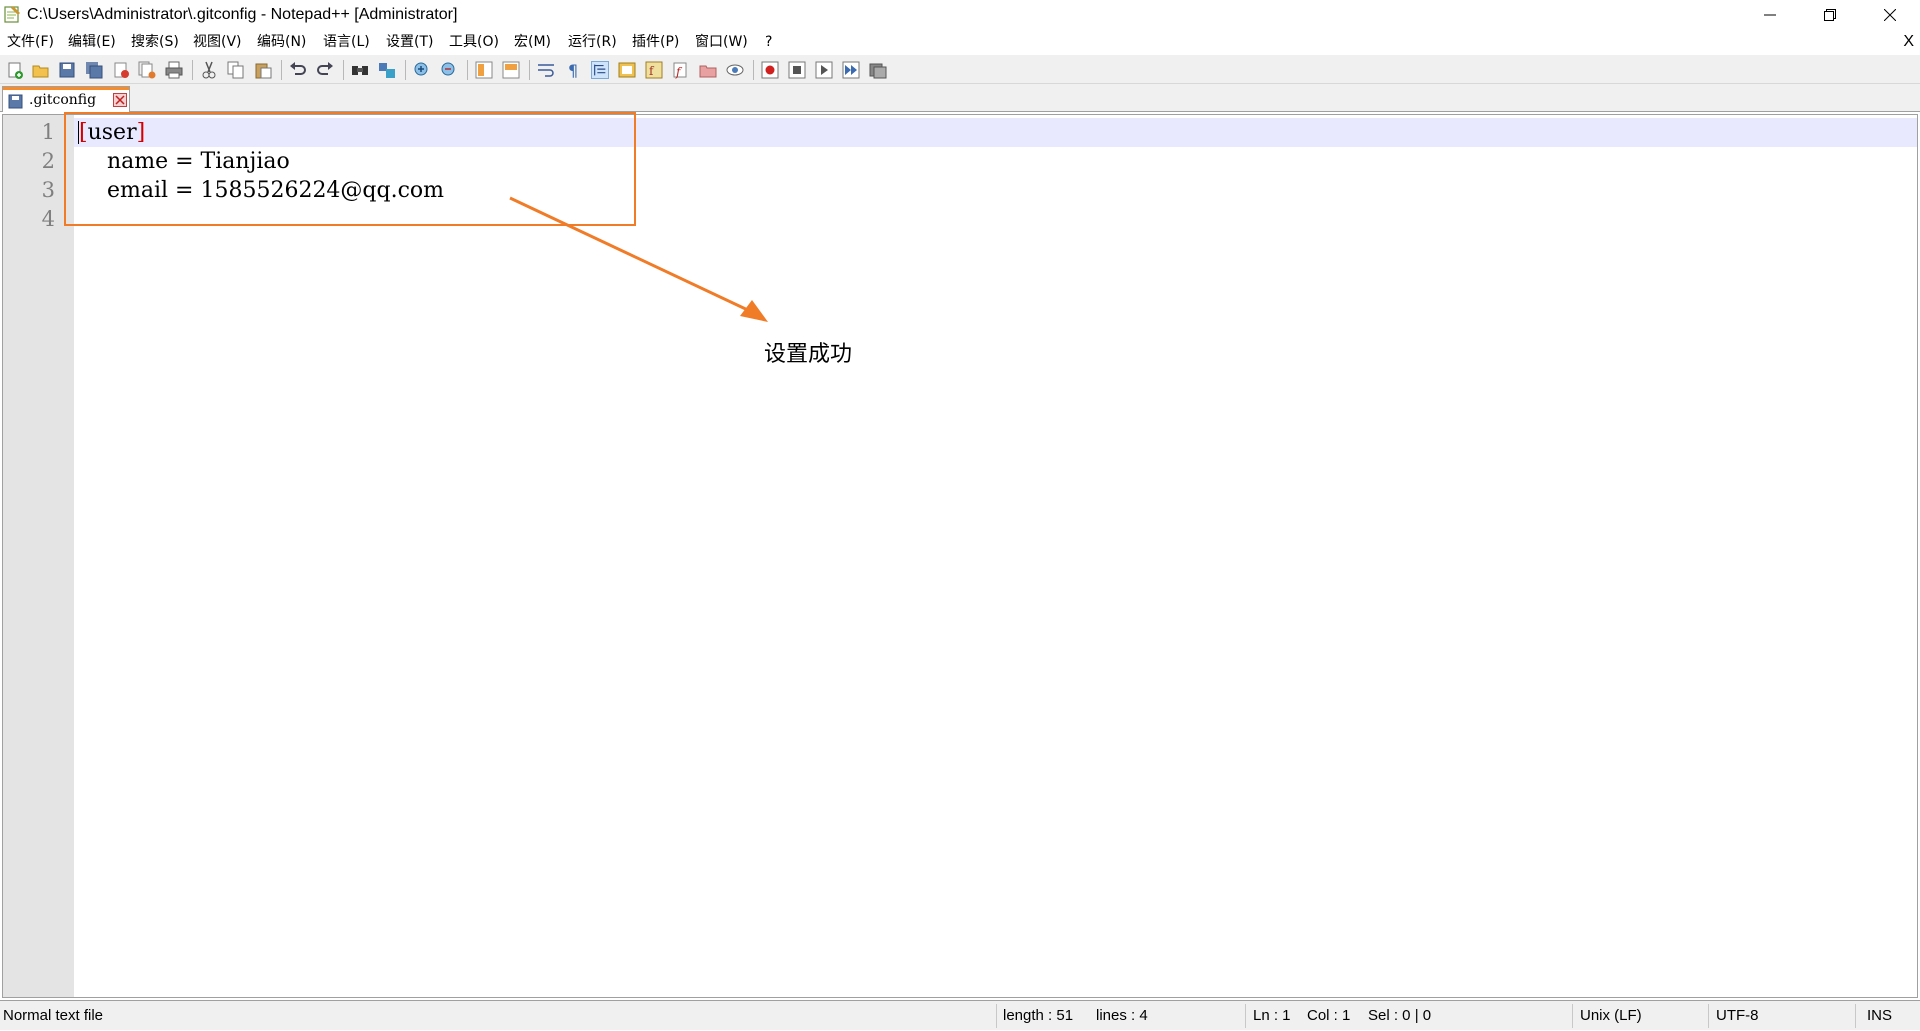  I want to click on status-eol: Unix (LF), so click(1611, 1016).